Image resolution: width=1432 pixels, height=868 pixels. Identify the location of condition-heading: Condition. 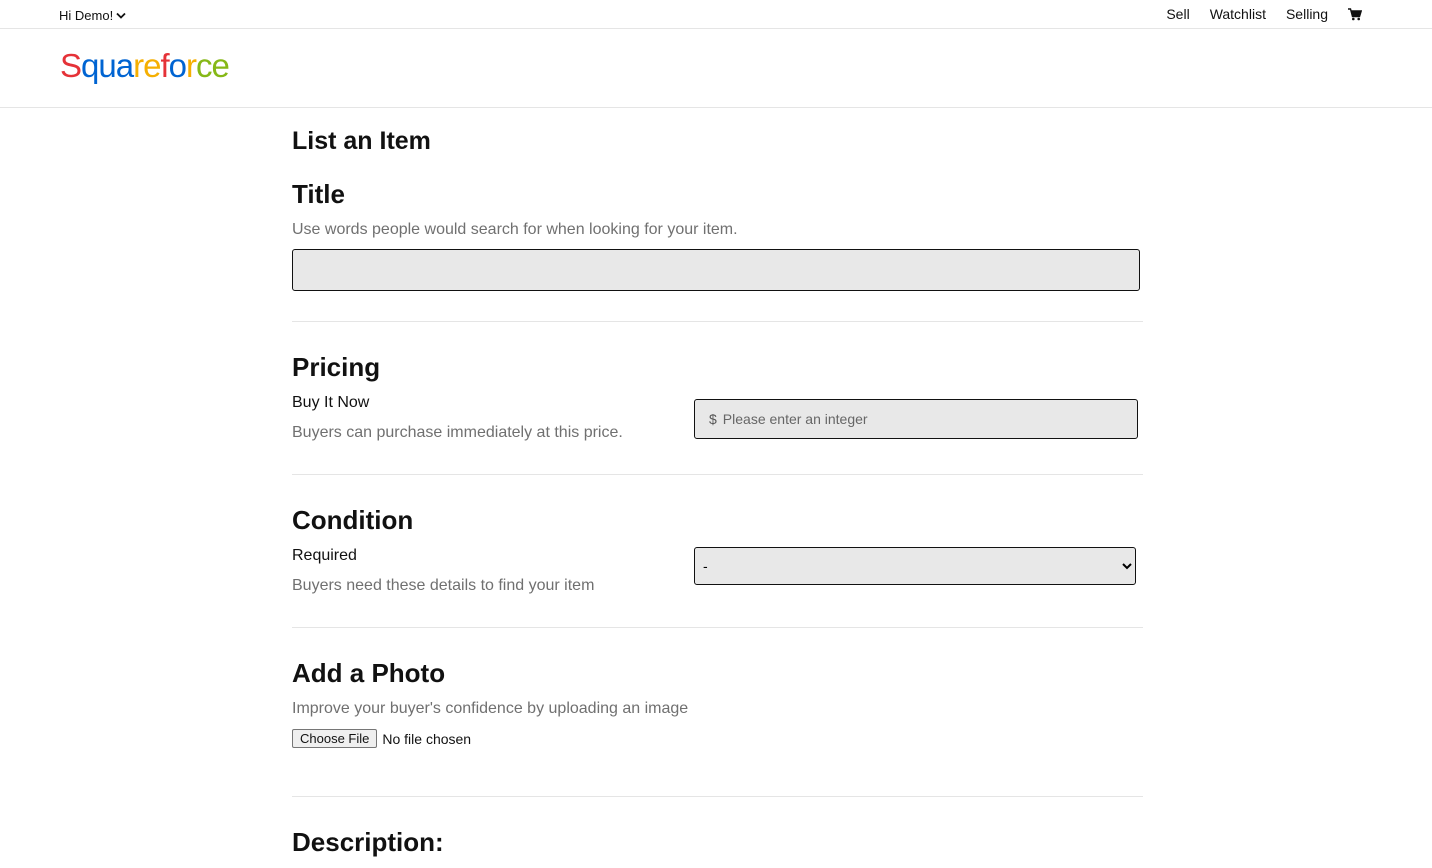
(353, 520).